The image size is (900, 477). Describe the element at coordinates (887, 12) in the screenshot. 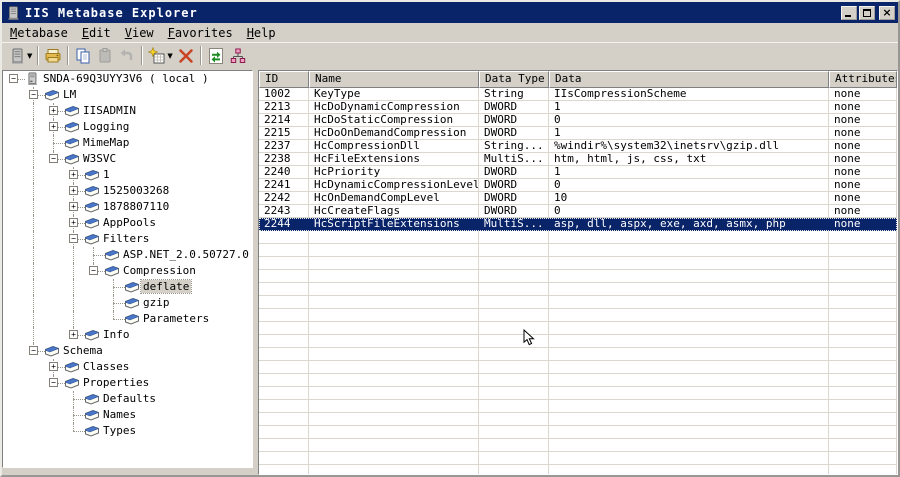

I see `close-button: ×` at that location.